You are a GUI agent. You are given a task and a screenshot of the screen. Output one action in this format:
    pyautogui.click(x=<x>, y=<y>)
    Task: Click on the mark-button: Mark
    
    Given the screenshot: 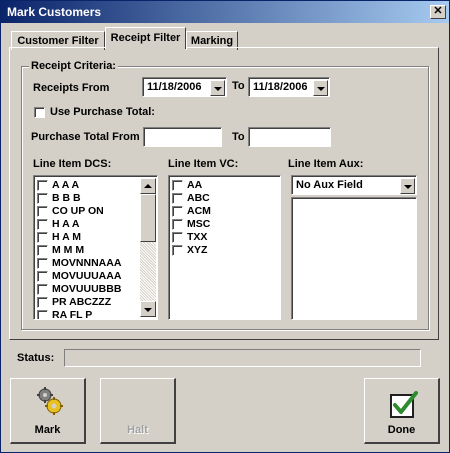 What is the action you would take?
    pyautogui.click(x=48, y=411)
    